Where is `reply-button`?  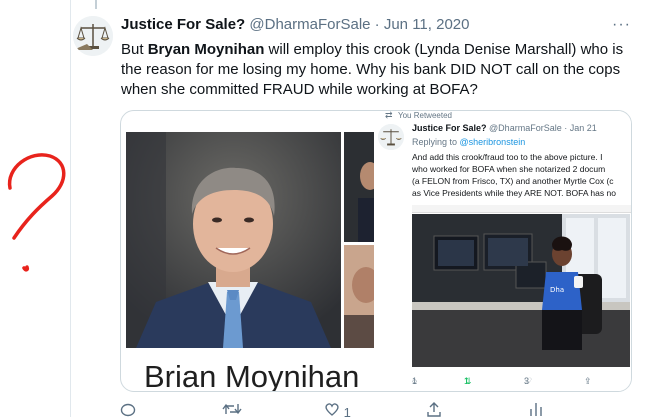
reply-button is located at coordinates (128, 409).